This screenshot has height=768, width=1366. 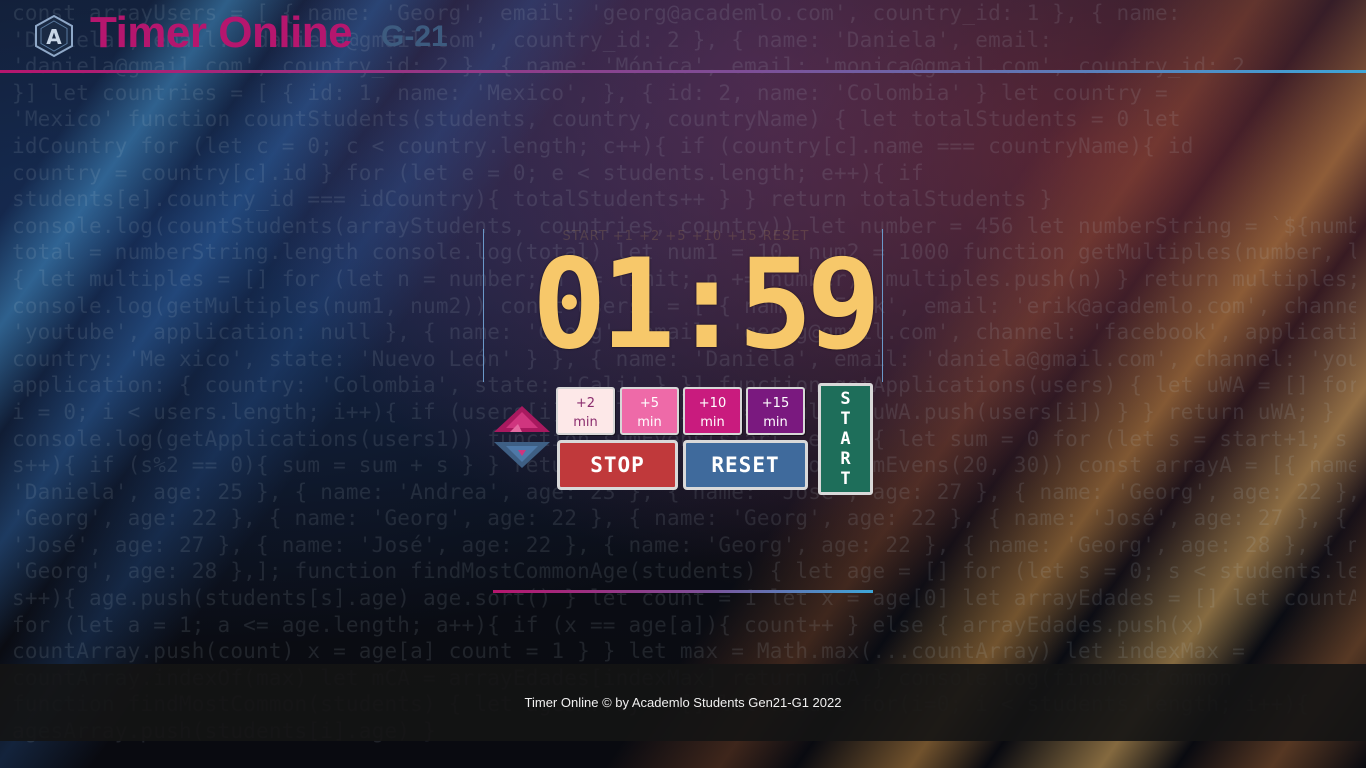 I want to click on brand-title: Timer Online, so click(x=221, y=32).